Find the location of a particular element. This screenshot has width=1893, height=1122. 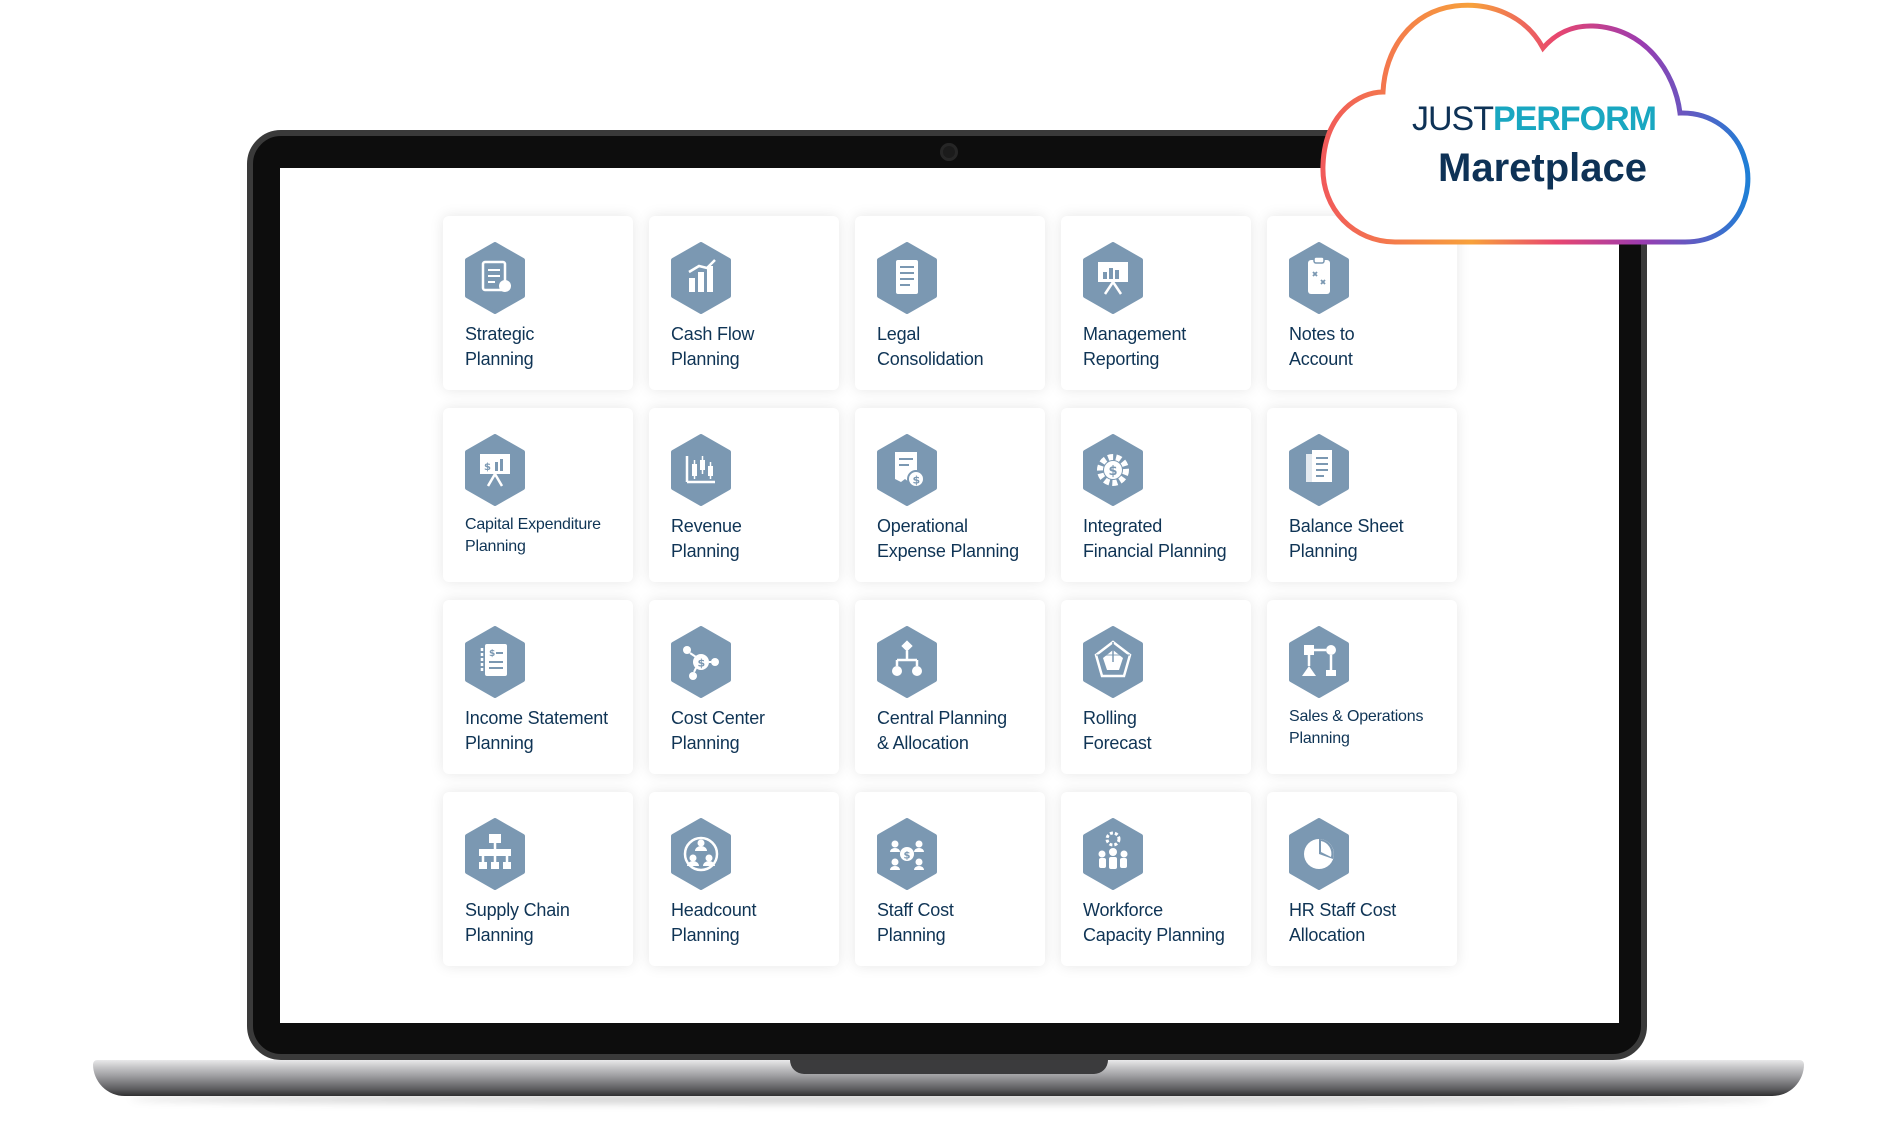

tile-label: Notes to Account is located at coordinates (1322, 346).